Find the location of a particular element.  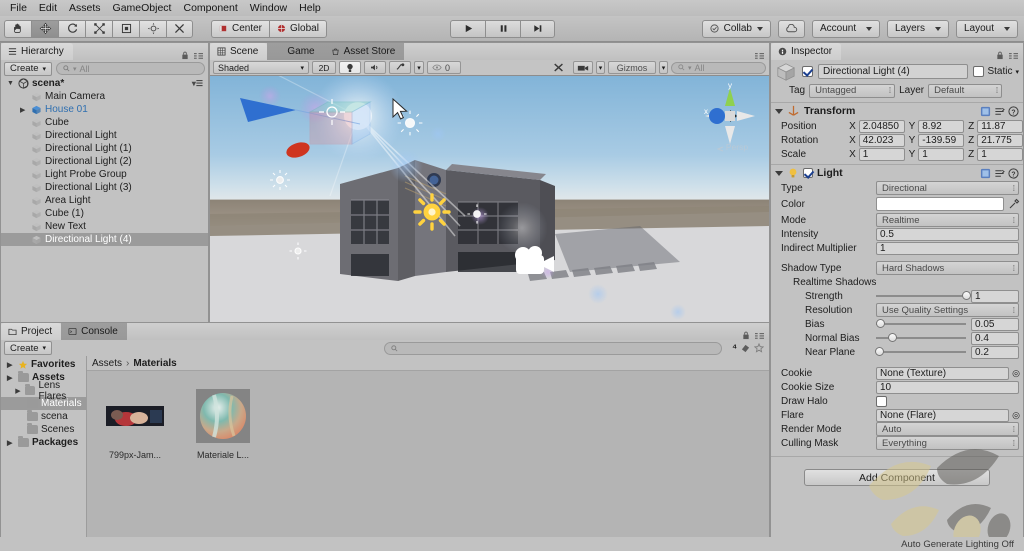

shadow-bias-input: 0.05 is located at coordinates (995, 324).